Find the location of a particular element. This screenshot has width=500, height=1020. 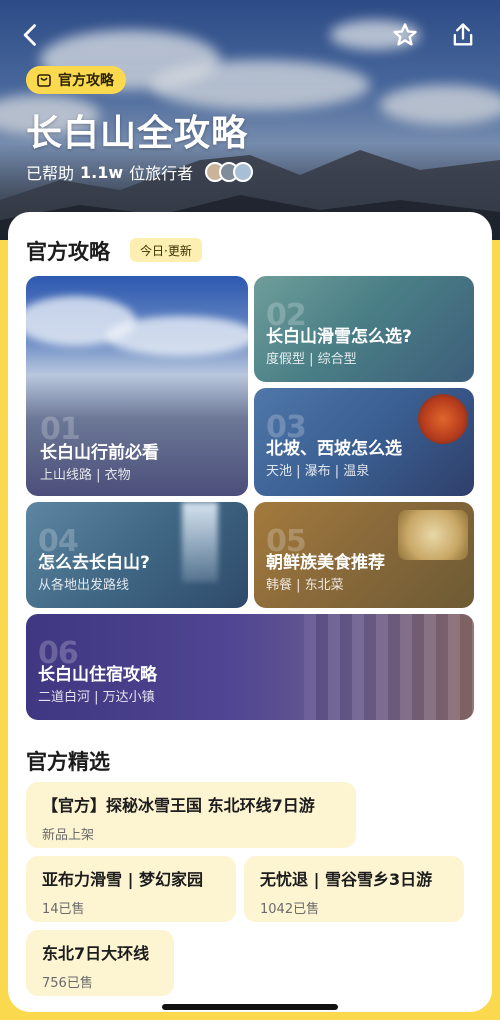

food-illustration is located at coordinates (433, 535).